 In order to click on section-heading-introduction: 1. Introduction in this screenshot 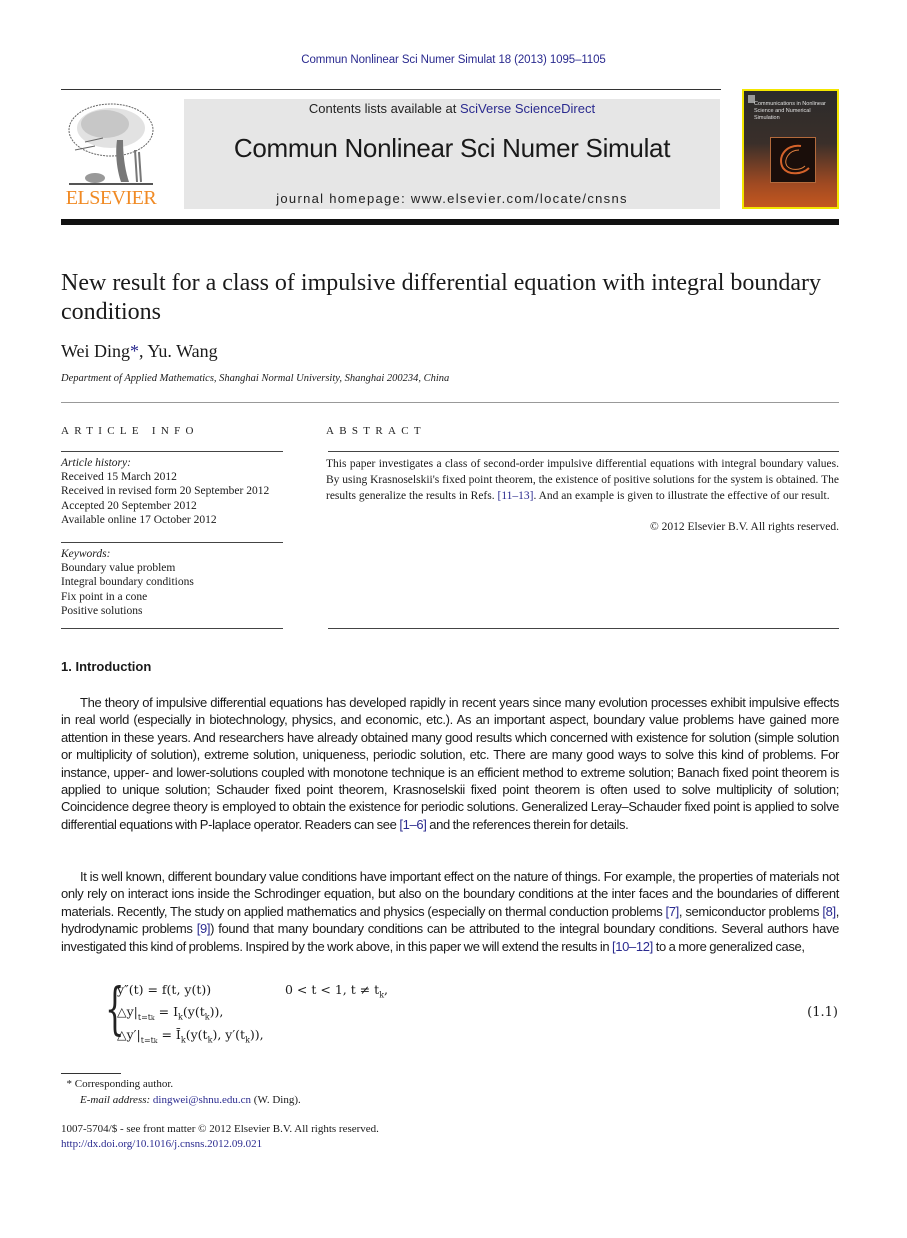, I will do `click(106, 666)`.